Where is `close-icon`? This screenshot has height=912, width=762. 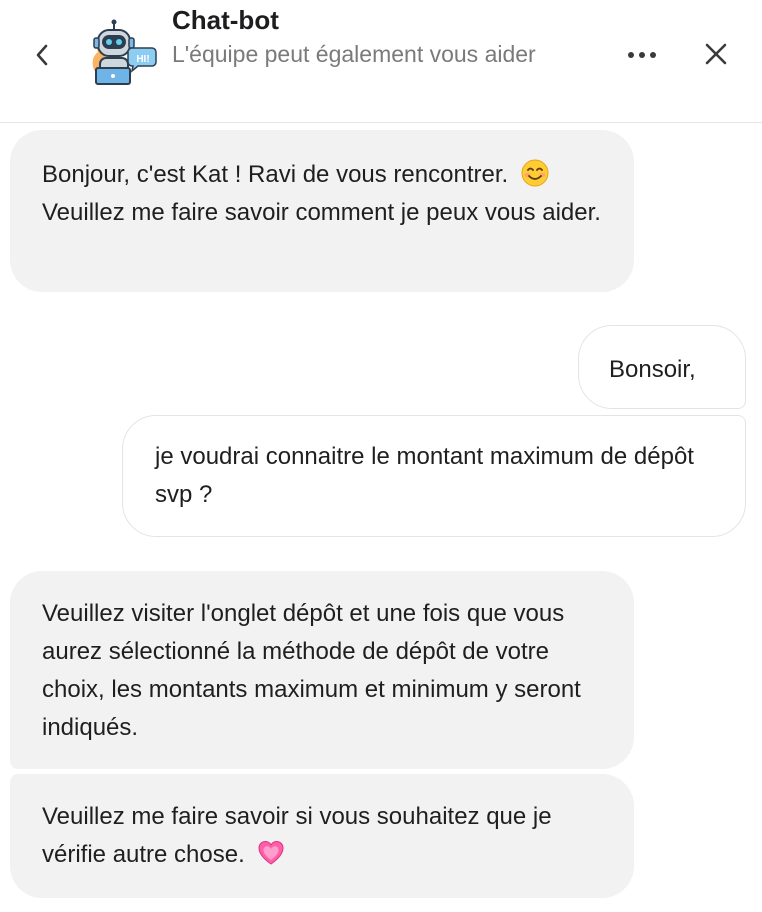
close-icon is located at coordinates (716, 54).